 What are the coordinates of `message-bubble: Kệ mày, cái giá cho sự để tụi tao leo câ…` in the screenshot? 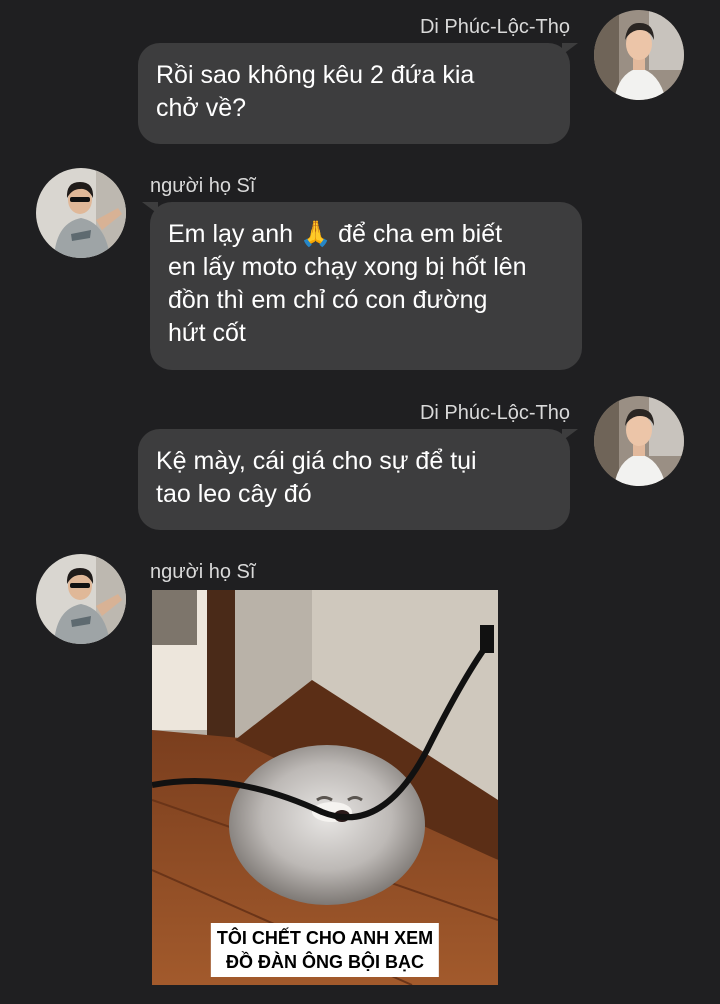 It's located at (354, 479).